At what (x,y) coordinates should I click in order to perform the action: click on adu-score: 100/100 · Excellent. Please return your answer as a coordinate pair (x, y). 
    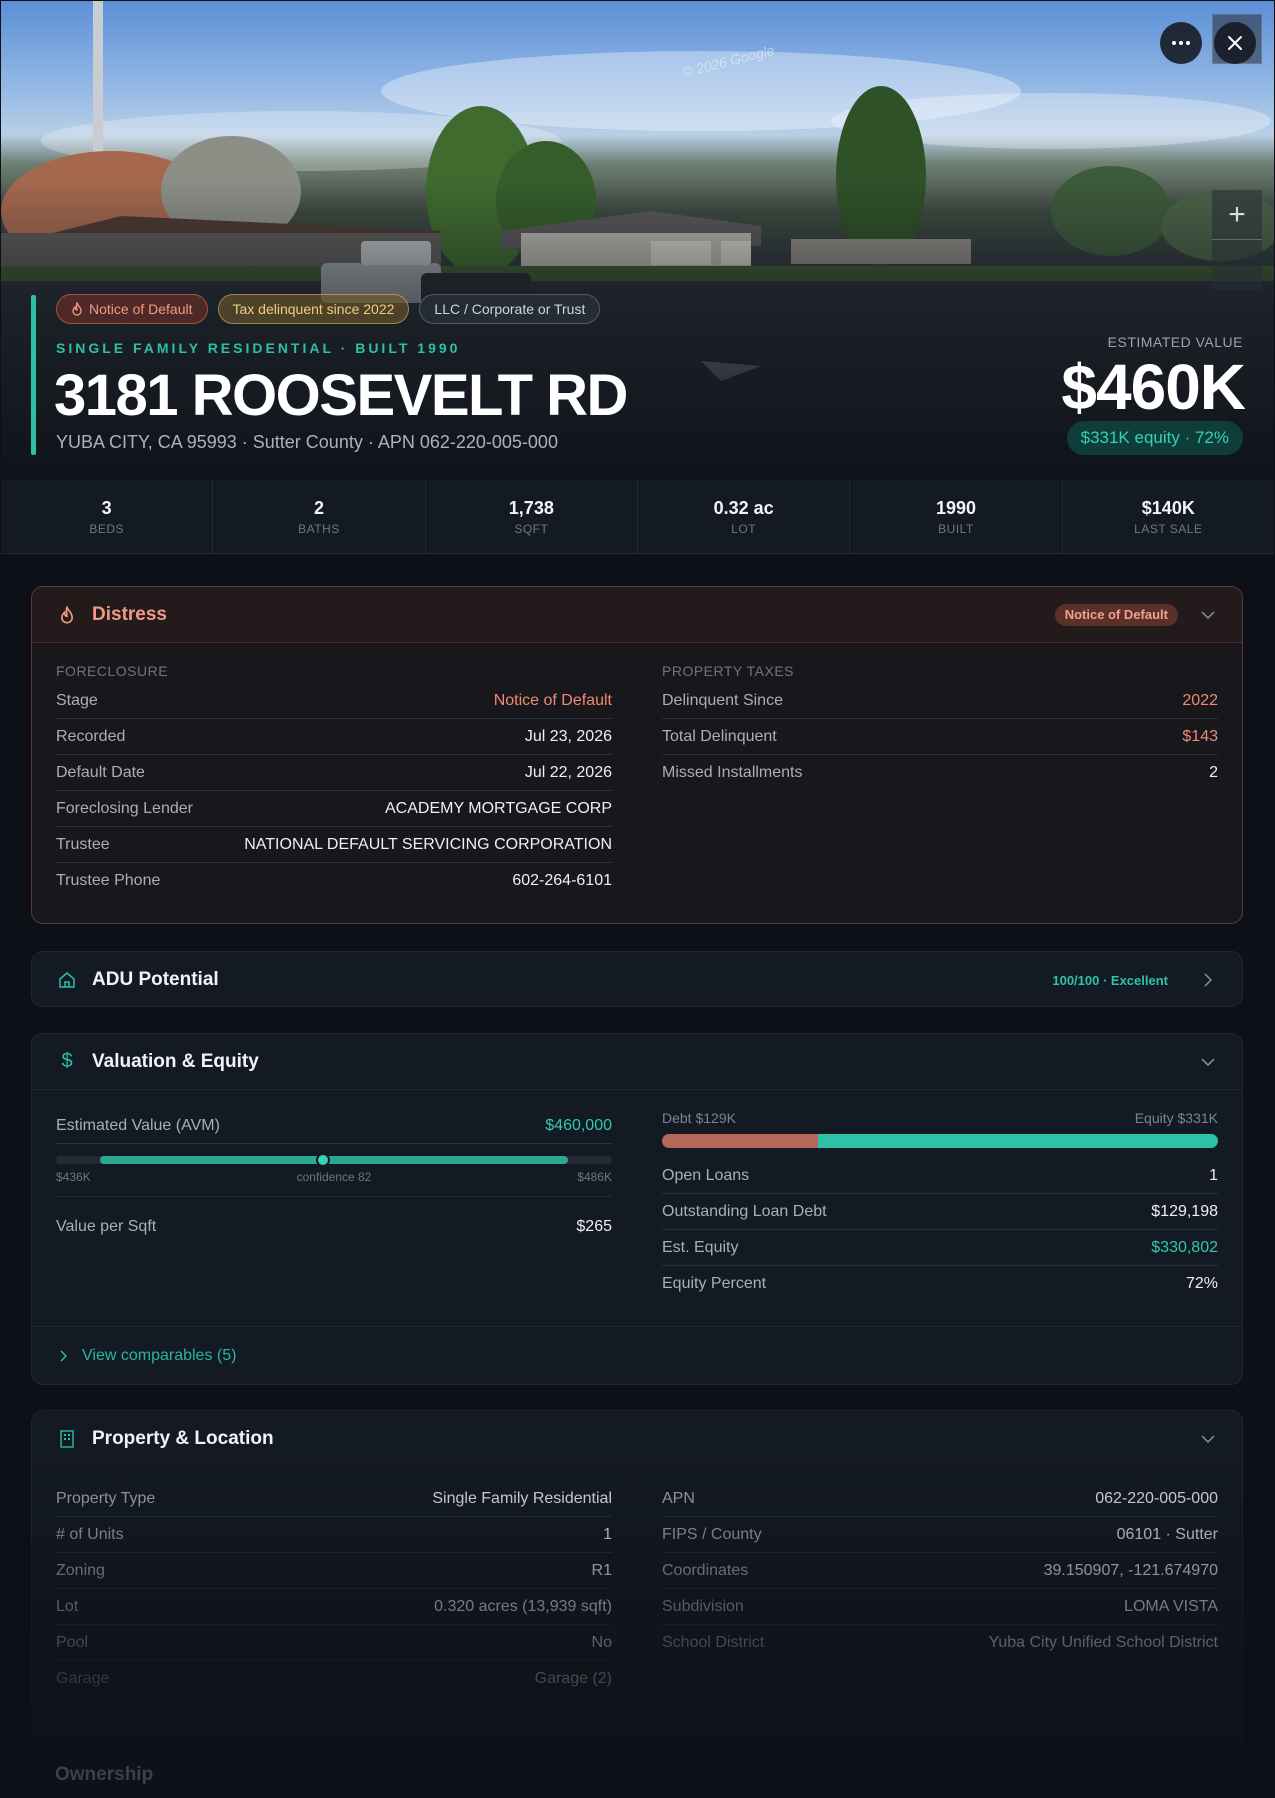
    Looking at the image, I should click on (1110, 980).